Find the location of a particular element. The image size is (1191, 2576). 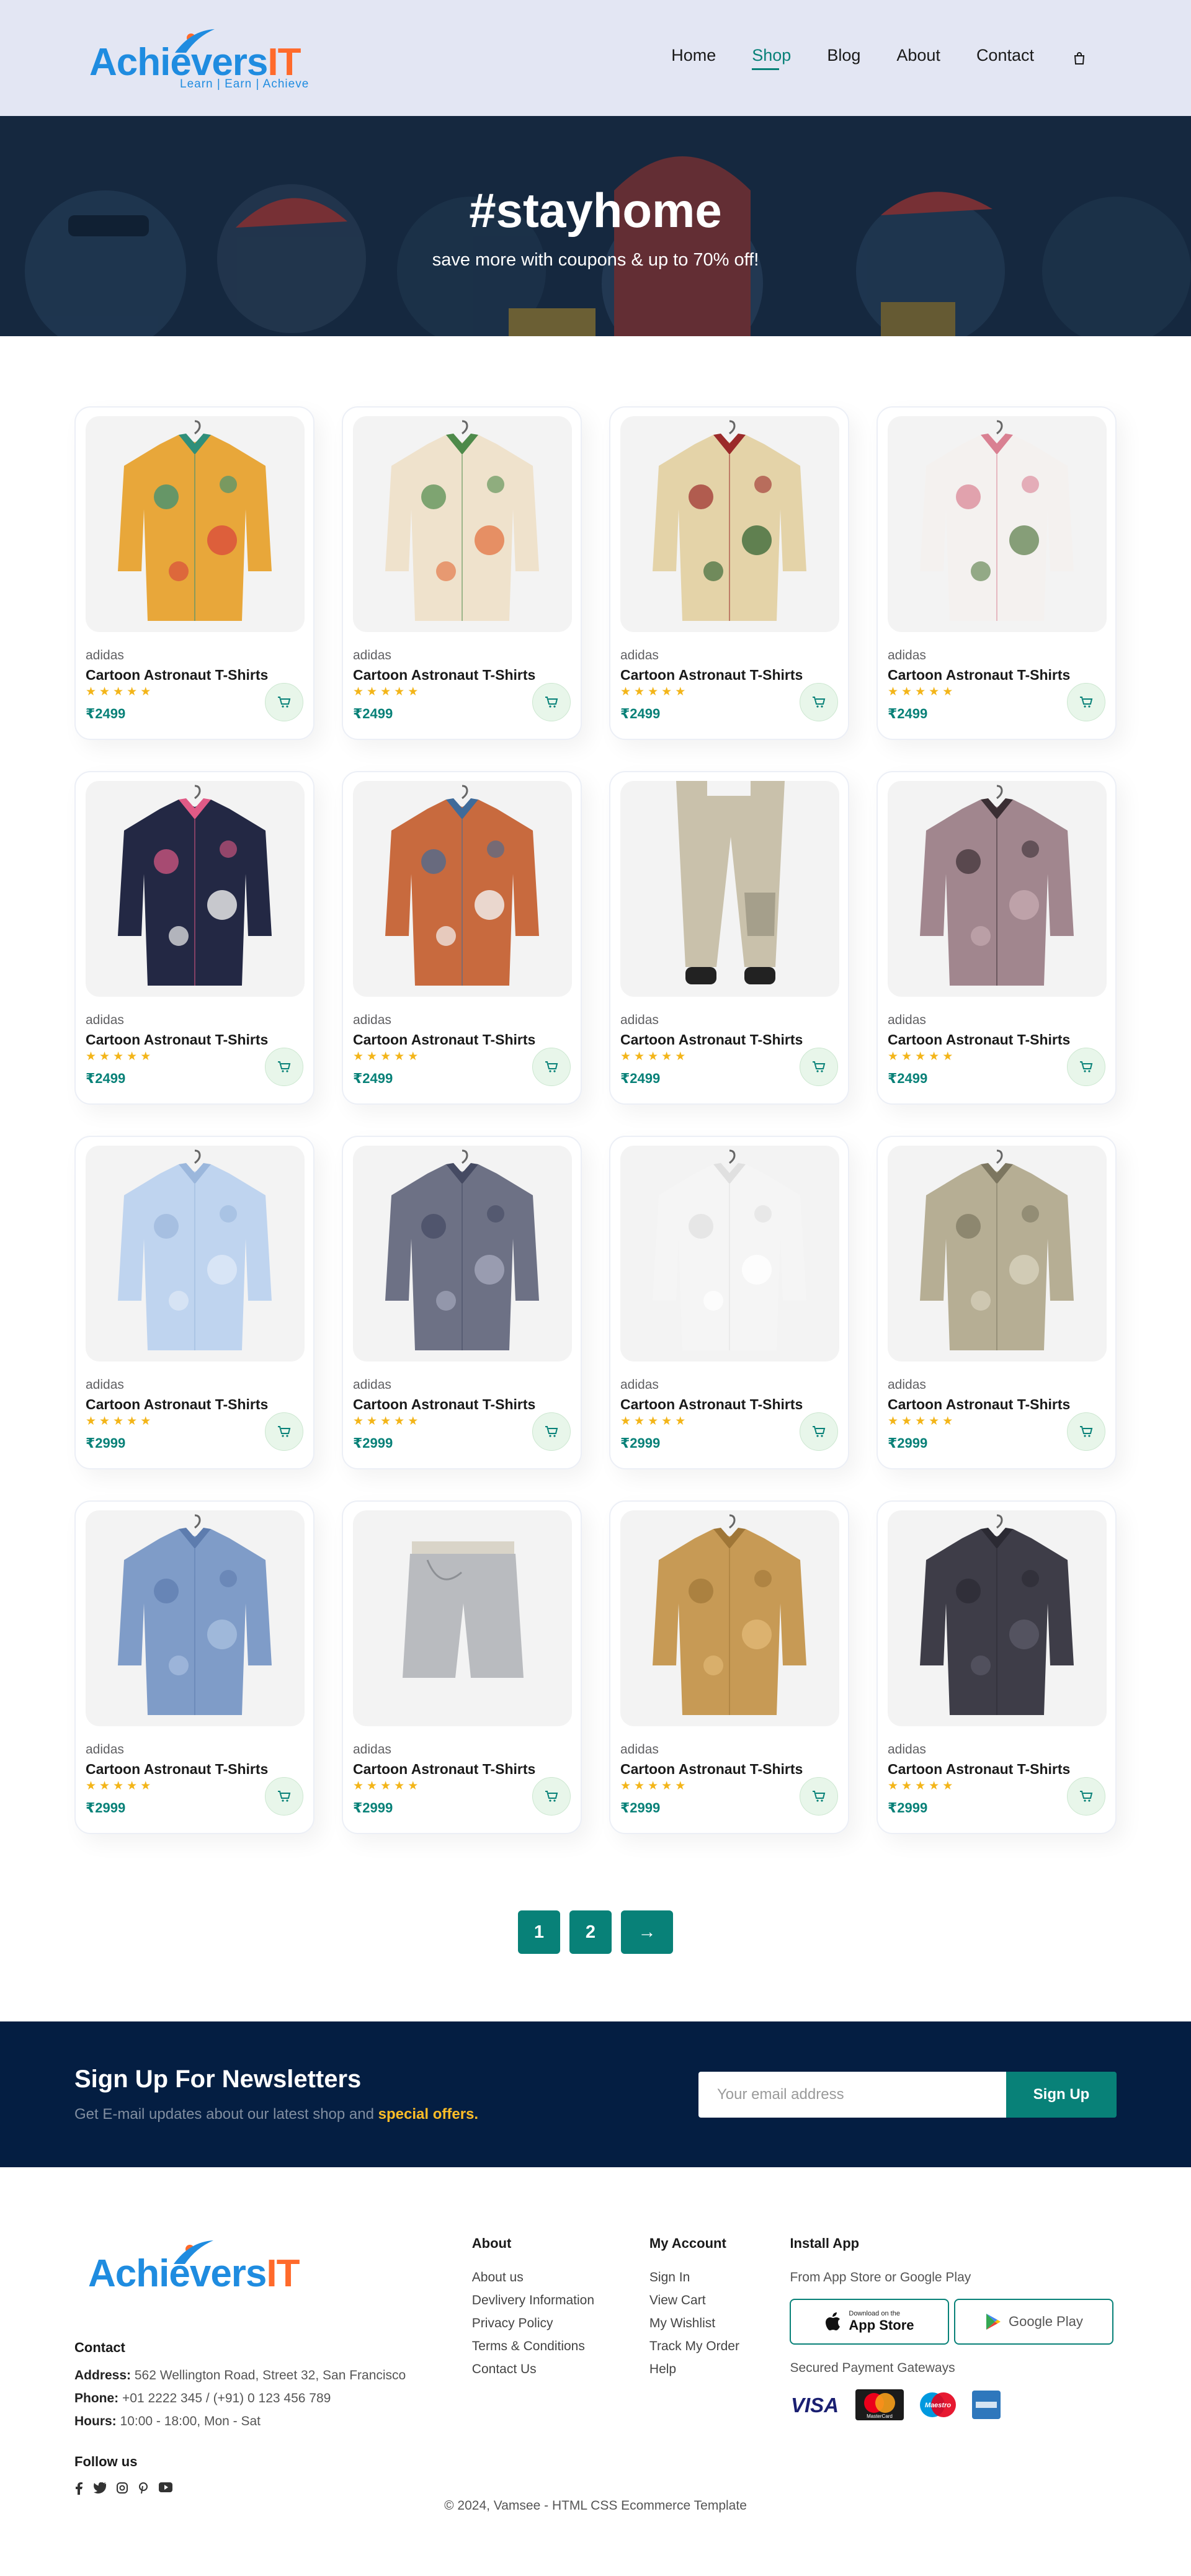

product-image-shirt-orange-denim is located at coordinates (463, 889).